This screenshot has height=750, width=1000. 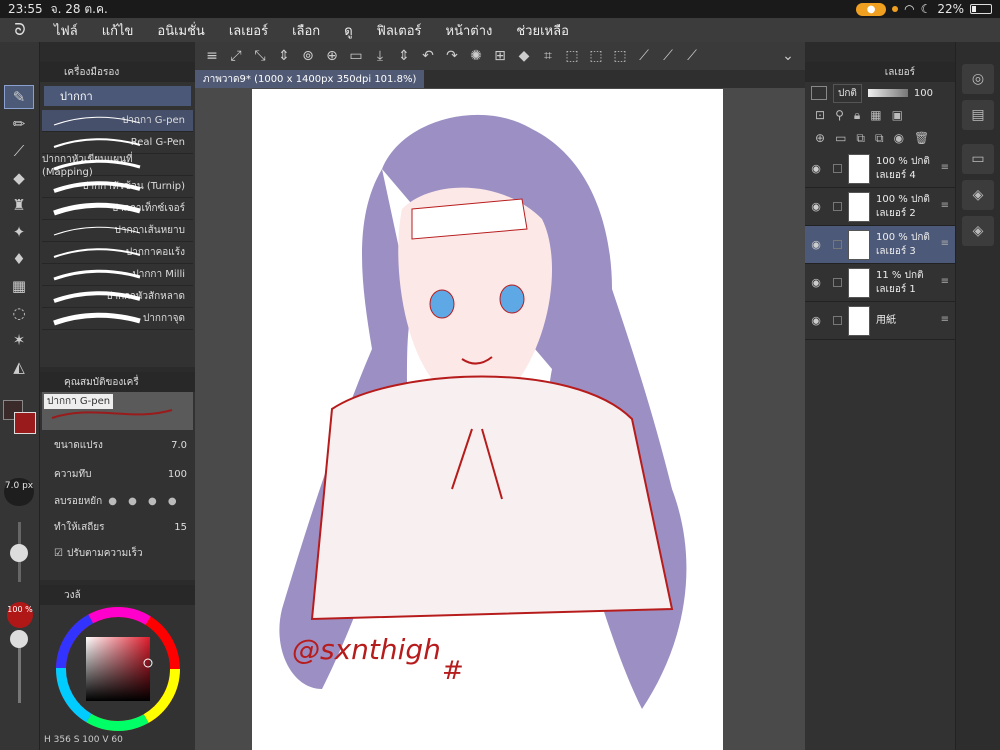 What do you see at coordinates (19, 151) in the screenshot?
I see `brush-tool-icon: ⟋` at bounding box center [19, 151].